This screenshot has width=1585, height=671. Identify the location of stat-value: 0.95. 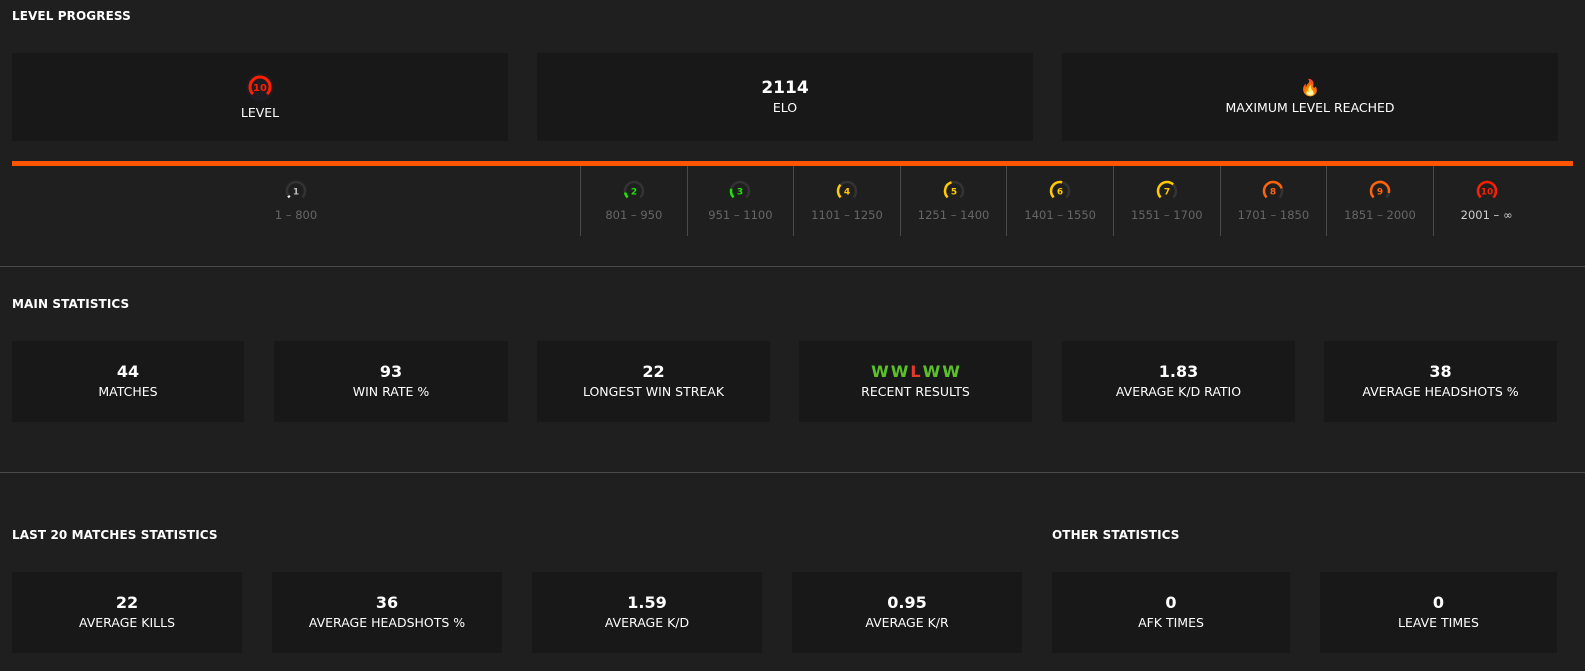
(907, 602).